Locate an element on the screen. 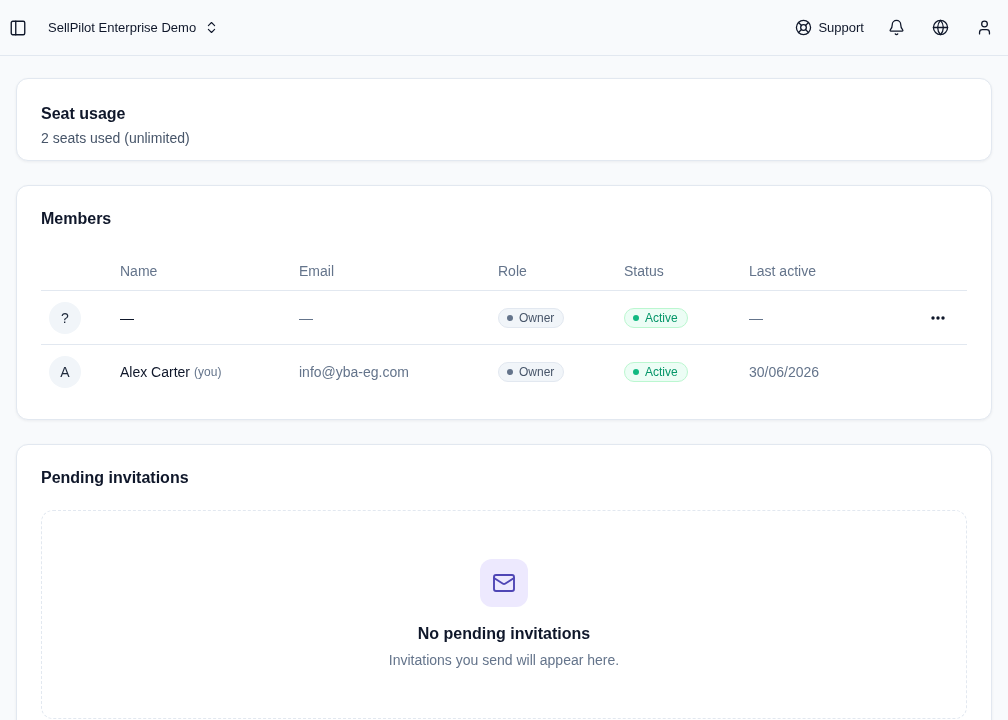  member-name: Alex Carter is located at coordinates (155, 372).